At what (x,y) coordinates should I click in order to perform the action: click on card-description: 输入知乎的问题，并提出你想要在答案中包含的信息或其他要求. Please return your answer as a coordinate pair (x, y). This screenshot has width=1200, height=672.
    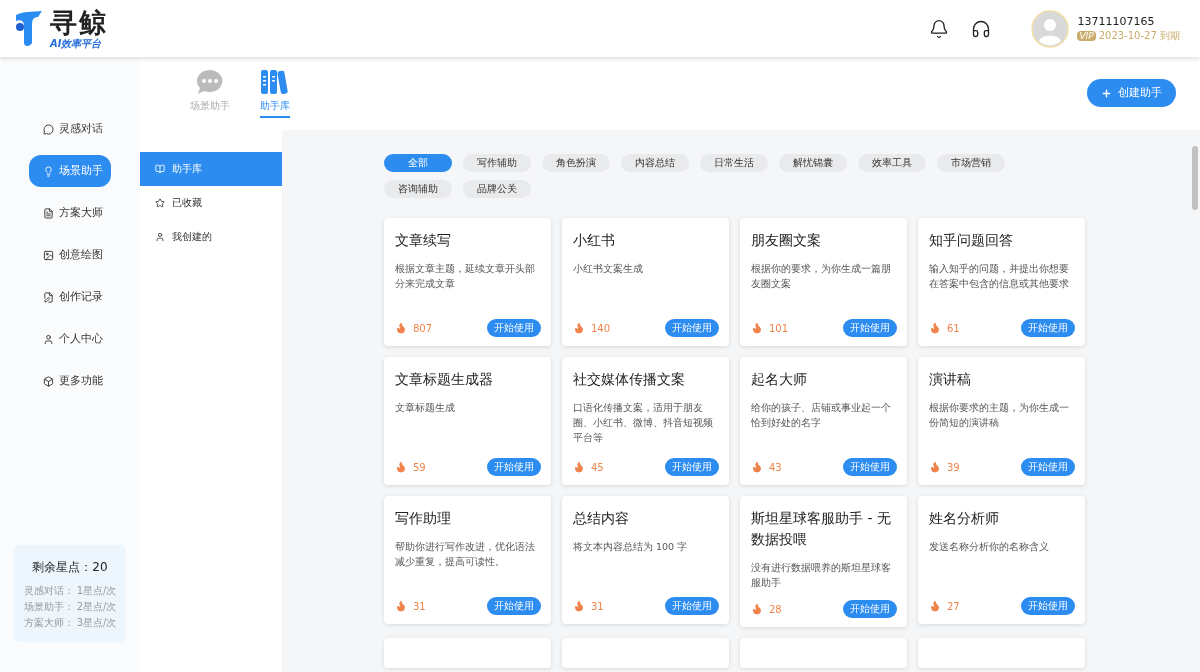
    Looking at the image, I should click on (999, 276).